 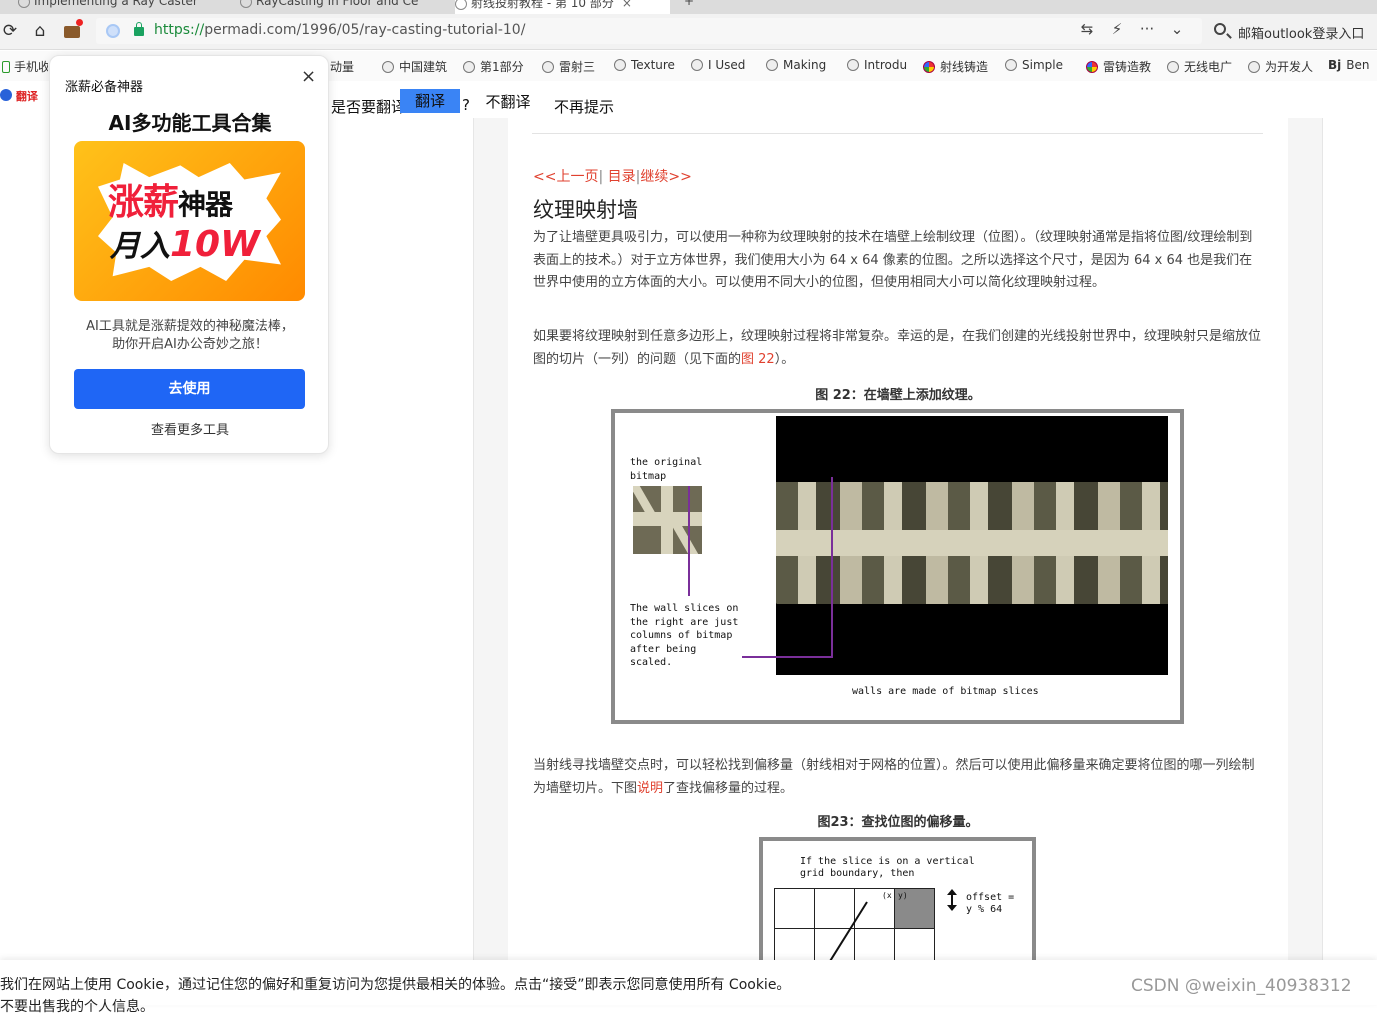 I want to click on bookmark-item: Making, so click(x=799, y=65).